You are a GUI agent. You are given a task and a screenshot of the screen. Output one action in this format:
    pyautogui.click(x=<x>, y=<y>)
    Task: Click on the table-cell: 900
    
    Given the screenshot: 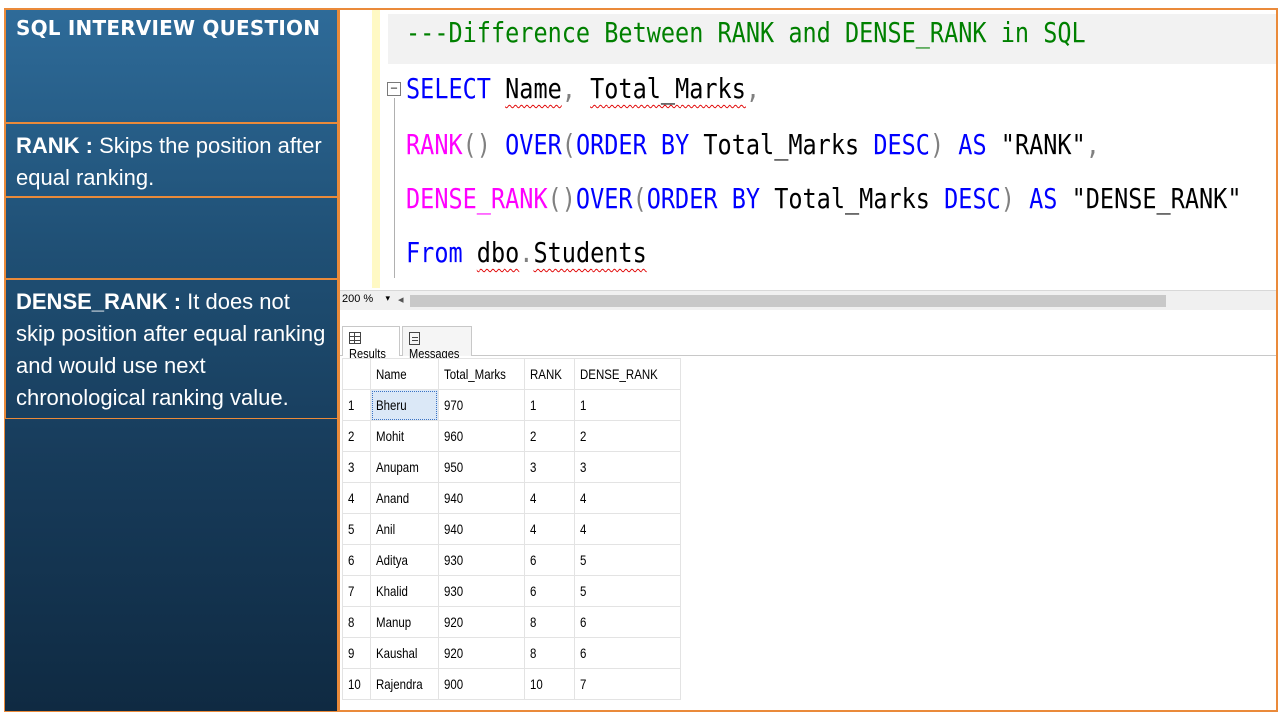 What is the action you would take?
    pyautogui.click(x=481, y=684)
    